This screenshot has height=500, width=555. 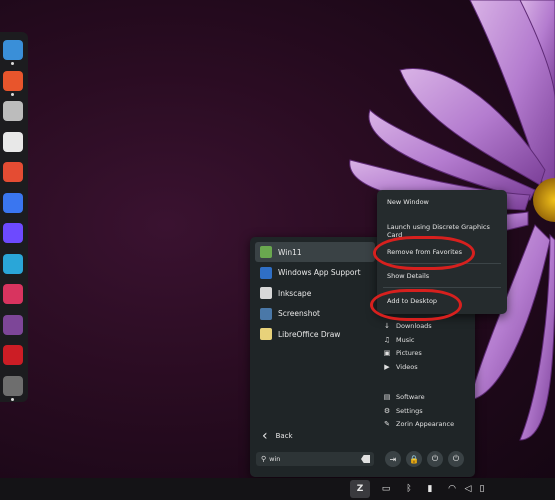 I want to click on flathub-icon, so click(x=13, y=172).